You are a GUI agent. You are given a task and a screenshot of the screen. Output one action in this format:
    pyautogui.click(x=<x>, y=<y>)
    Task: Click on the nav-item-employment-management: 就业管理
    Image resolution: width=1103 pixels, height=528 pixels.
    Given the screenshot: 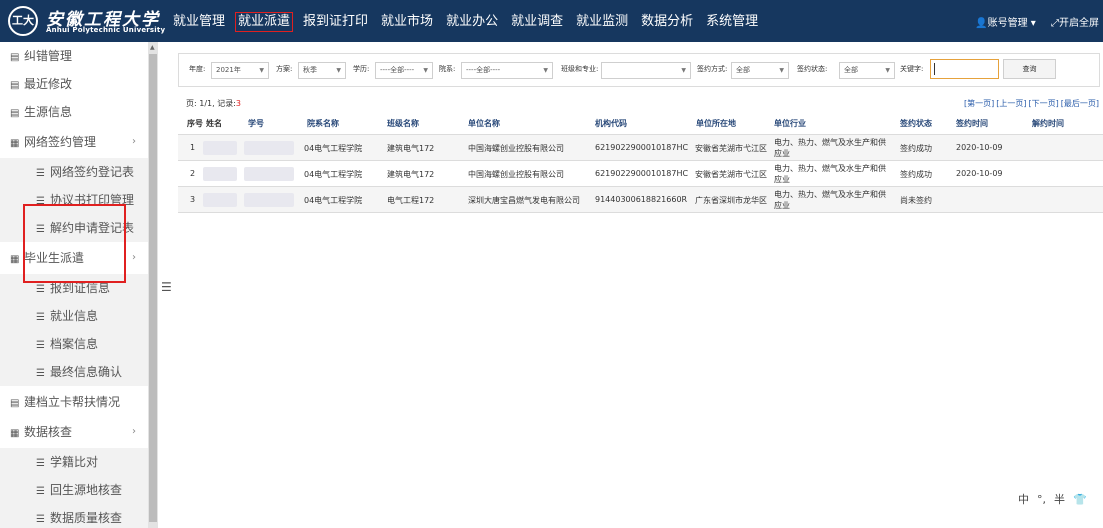 What is the action you would take?
    pyautogui.click(x=199, y=22)
    